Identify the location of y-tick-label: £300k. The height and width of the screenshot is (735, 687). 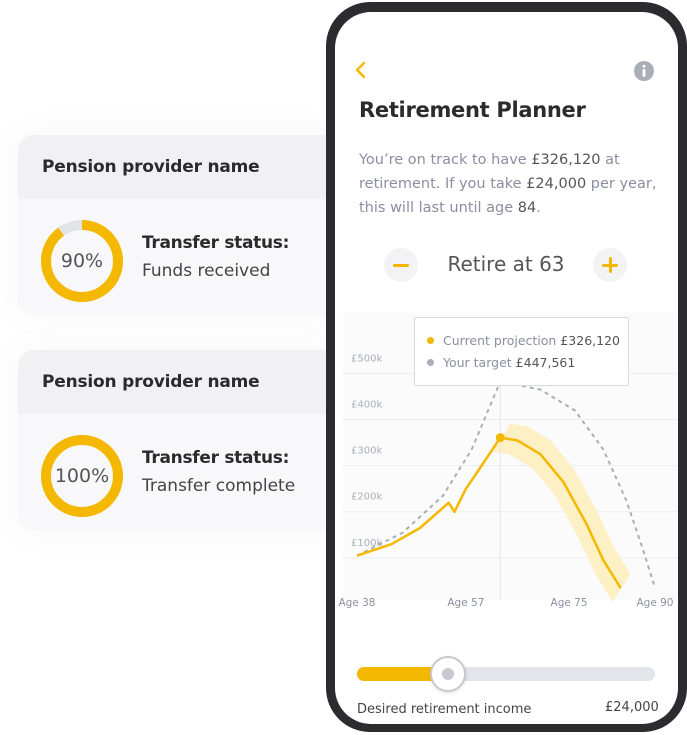
(366, 451).